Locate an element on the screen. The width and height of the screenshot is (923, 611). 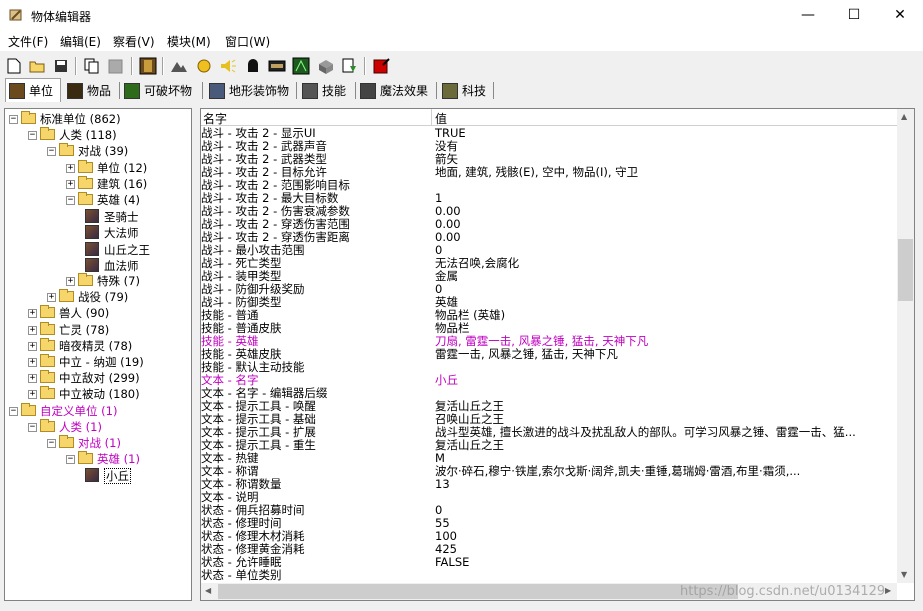
object-icon is located at coordinates (253, 66).